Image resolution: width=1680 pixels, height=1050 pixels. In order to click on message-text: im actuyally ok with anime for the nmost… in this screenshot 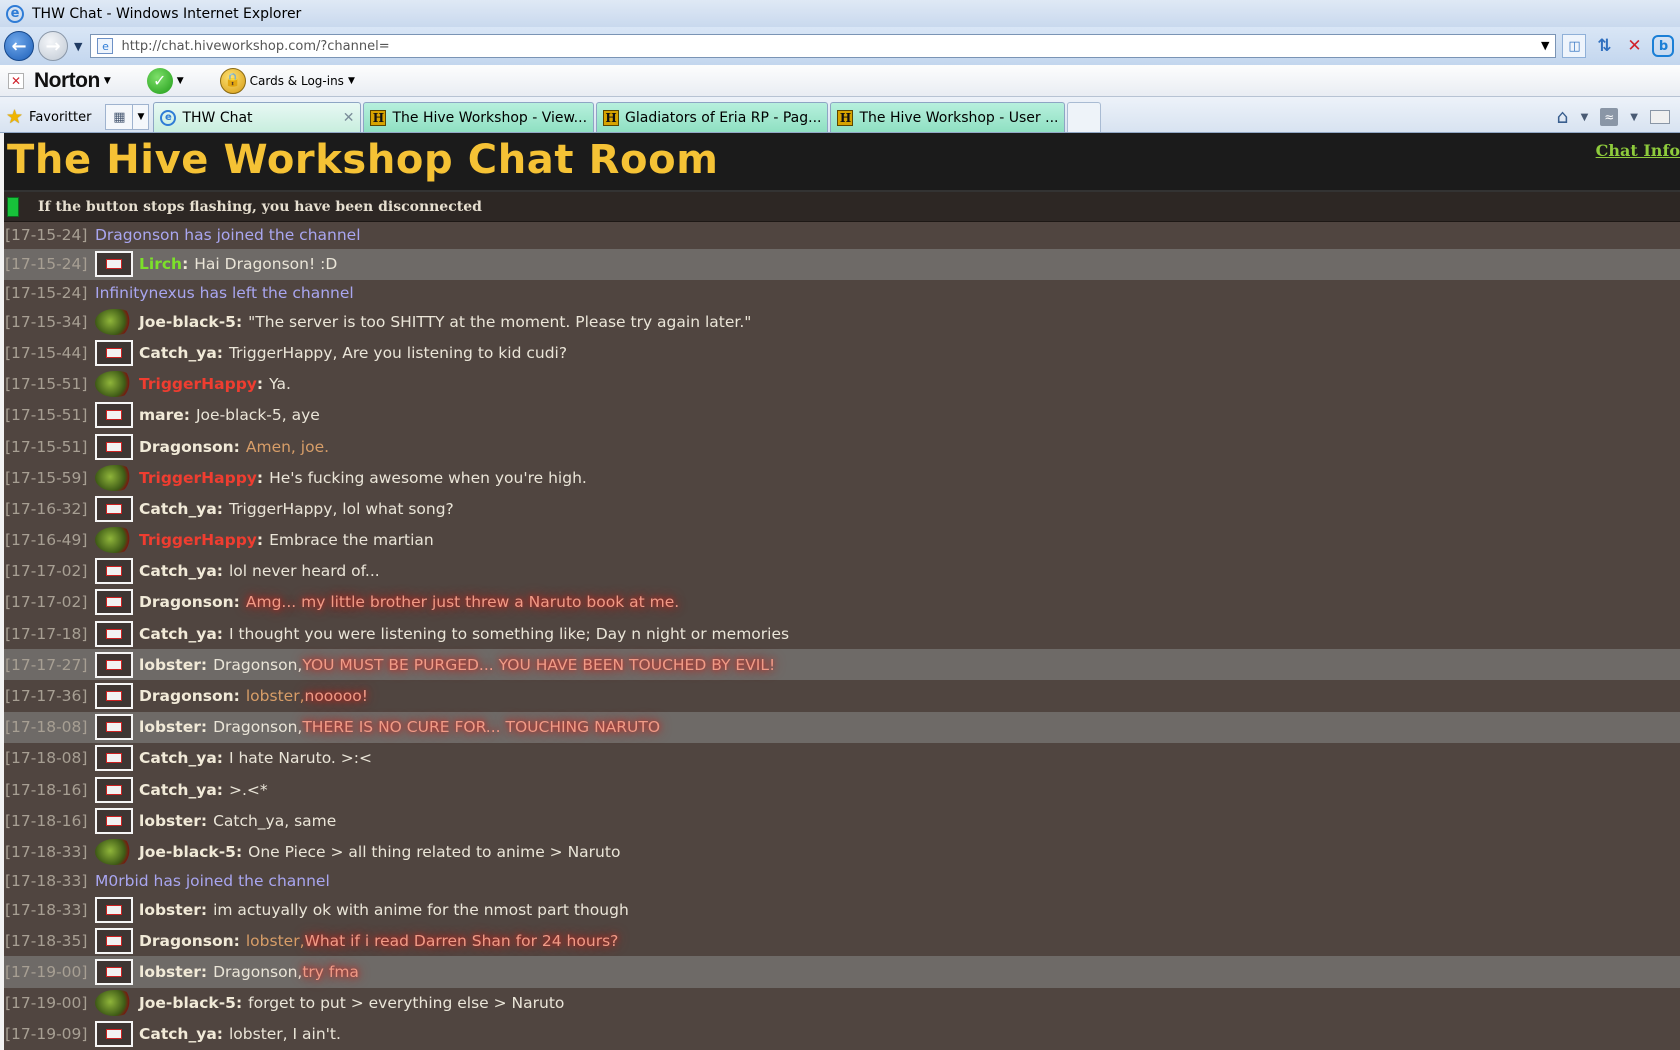, I will do `click(421, 909)`.